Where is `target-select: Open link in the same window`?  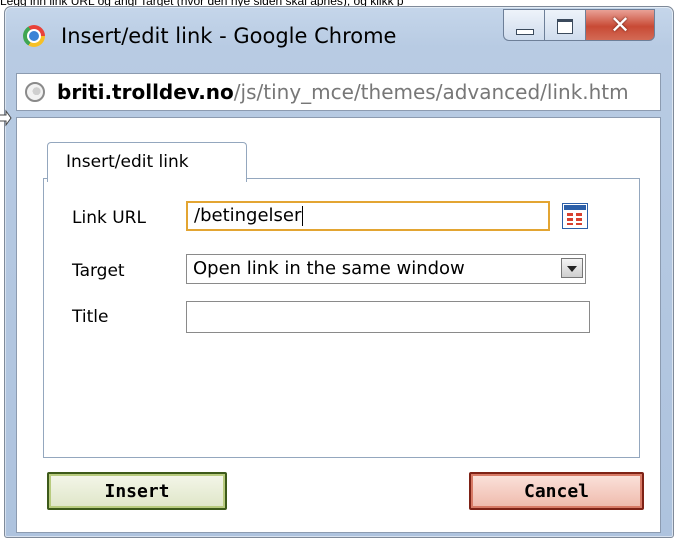
target-select: Open link in the same window is located at coordinates (386, 269).